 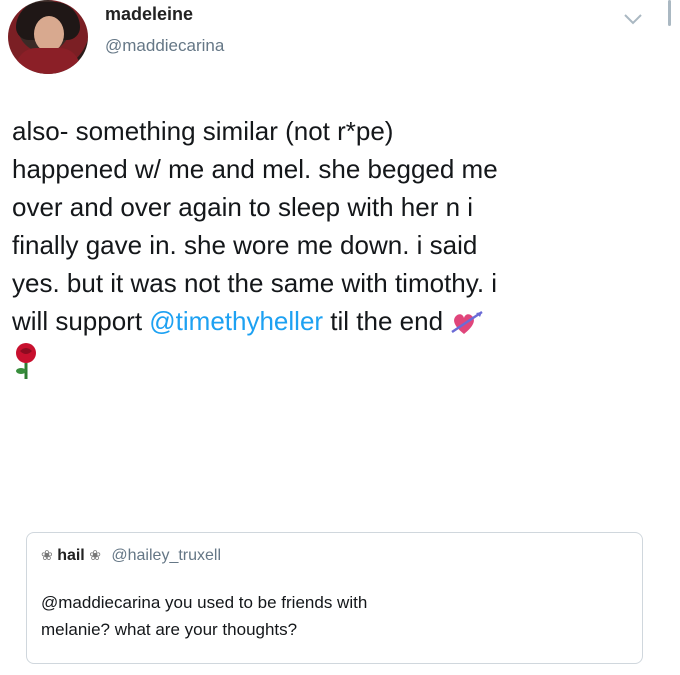 I want to click on chevron-down-icon, so click(x=633, y=19).